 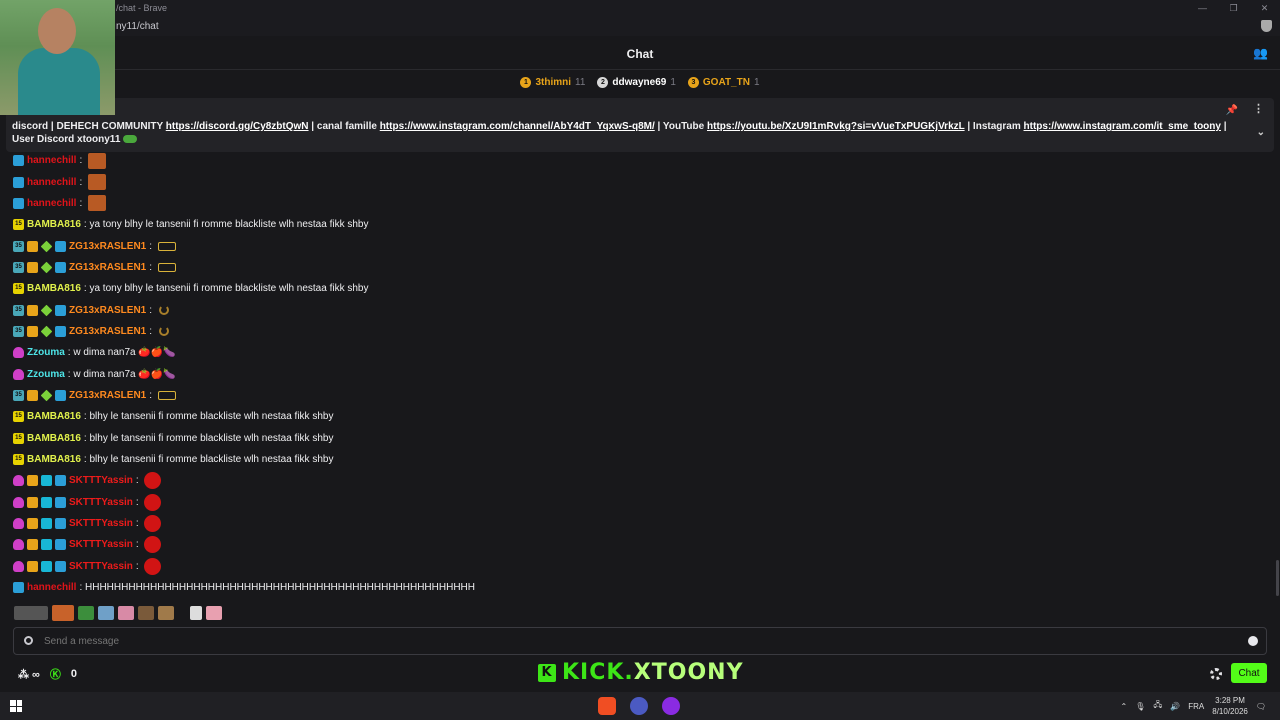 I want to click on instagram-link: https://www.instagram.com/it_sme_toony, so click(x=1122, y=126).